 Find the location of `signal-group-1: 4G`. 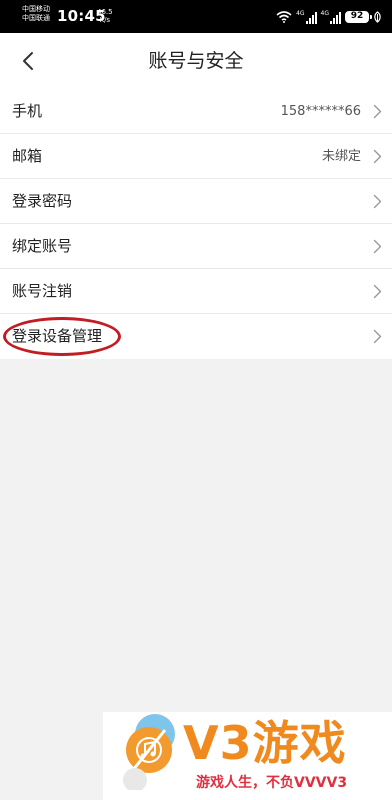

signal-group-1: 4G is located at coordinates (306, 16).